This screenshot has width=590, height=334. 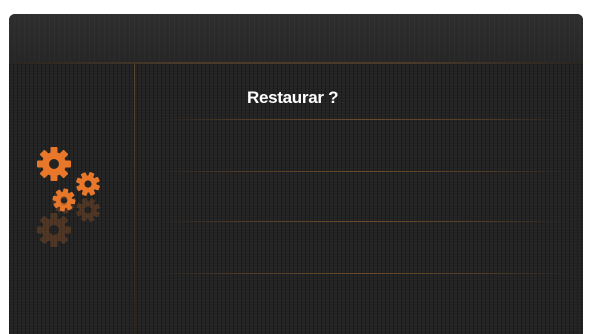 What do you see at coordinates (296, 38) in the screenshot?
I see `top-bar` at bounding box center [296, 38].